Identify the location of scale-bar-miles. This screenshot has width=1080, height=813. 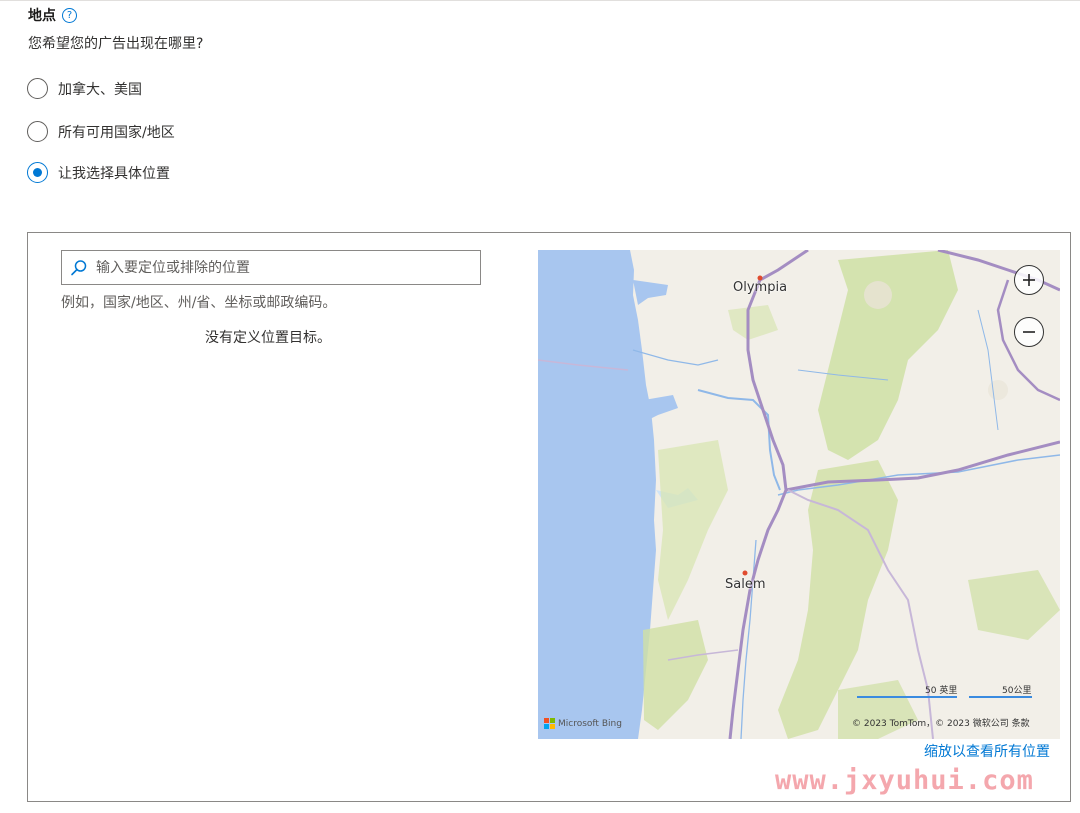
(907, 697).